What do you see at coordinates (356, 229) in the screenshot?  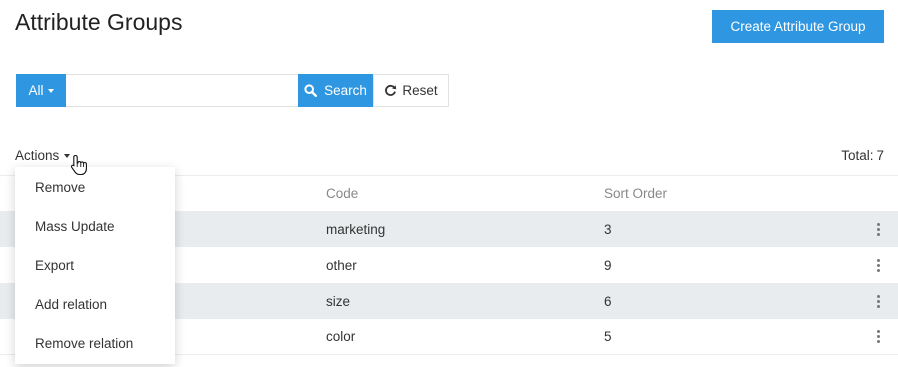 I see `cell-code: marketing` at bounding box center [356, 229].